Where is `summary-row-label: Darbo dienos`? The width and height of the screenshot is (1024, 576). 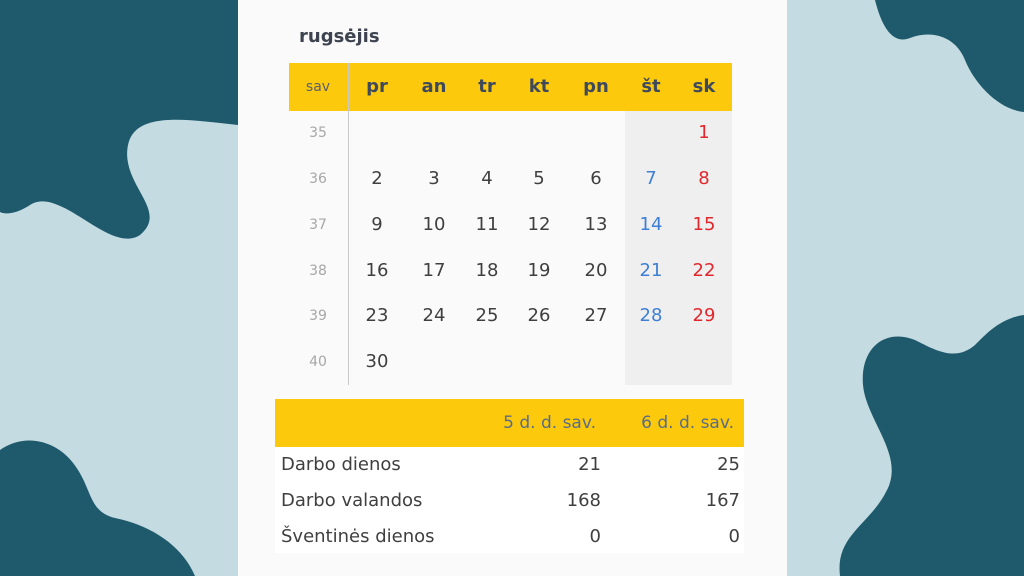 summary-row-label: Darbo dienos is located at coordinates (341, 464).